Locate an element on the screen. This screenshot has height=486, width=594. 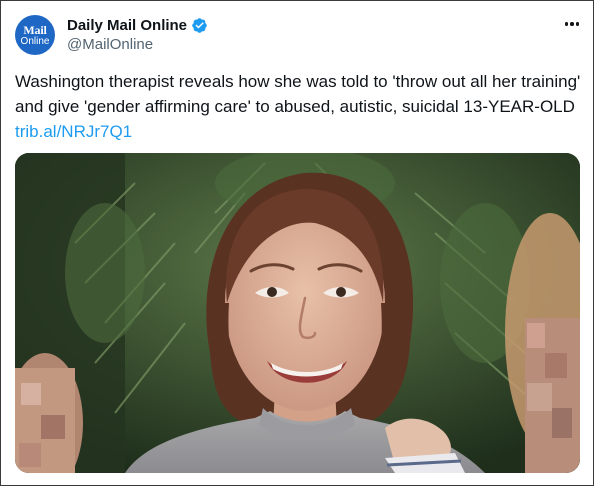
handle: @MailOnline is located at coordinates (110, 44).